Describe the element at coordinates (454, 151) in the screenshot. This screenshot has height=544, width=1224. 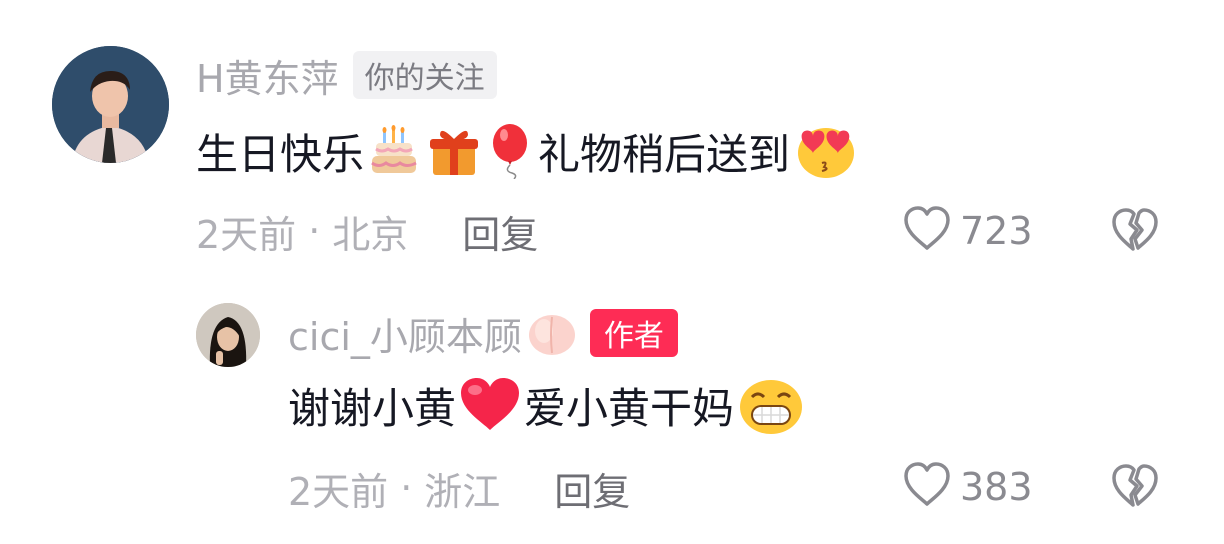
I see `gift-emoji` at that location.